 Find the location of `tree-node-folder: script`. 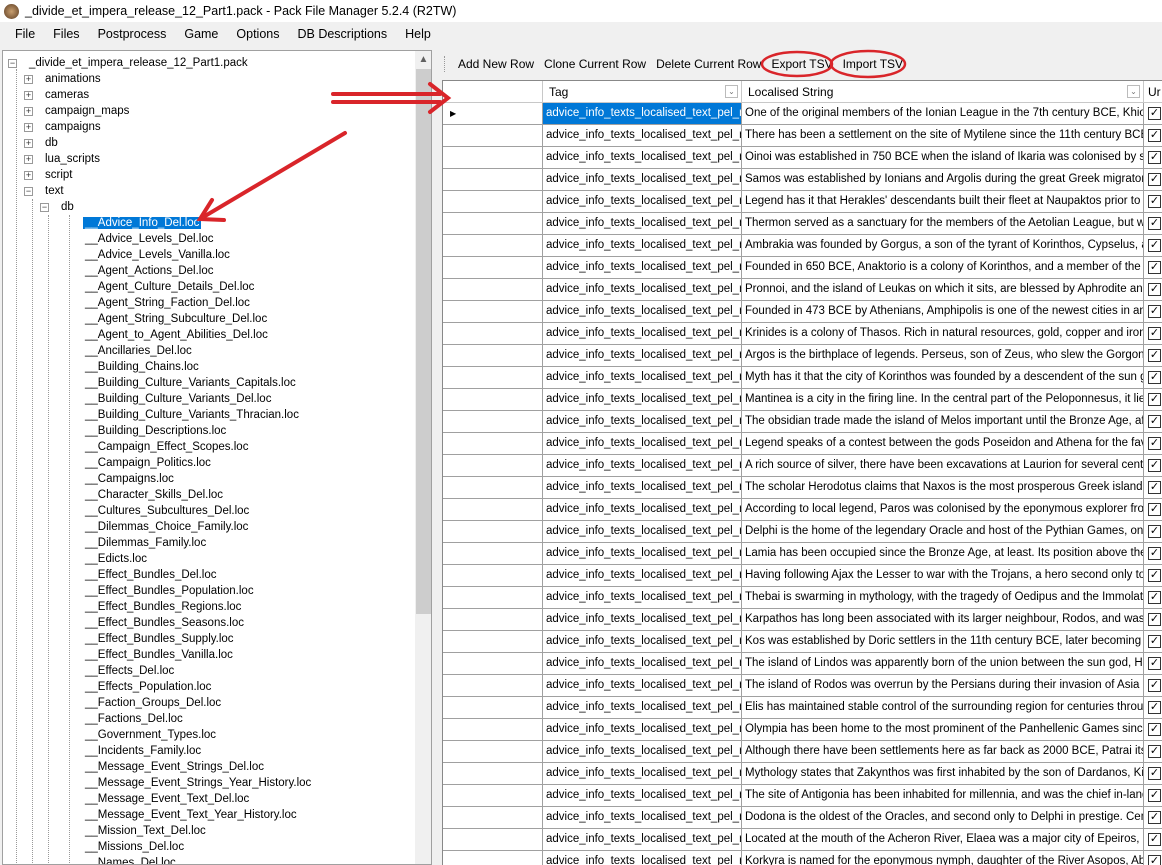

tree-node-folder: script is located at coordinates (58, 175).